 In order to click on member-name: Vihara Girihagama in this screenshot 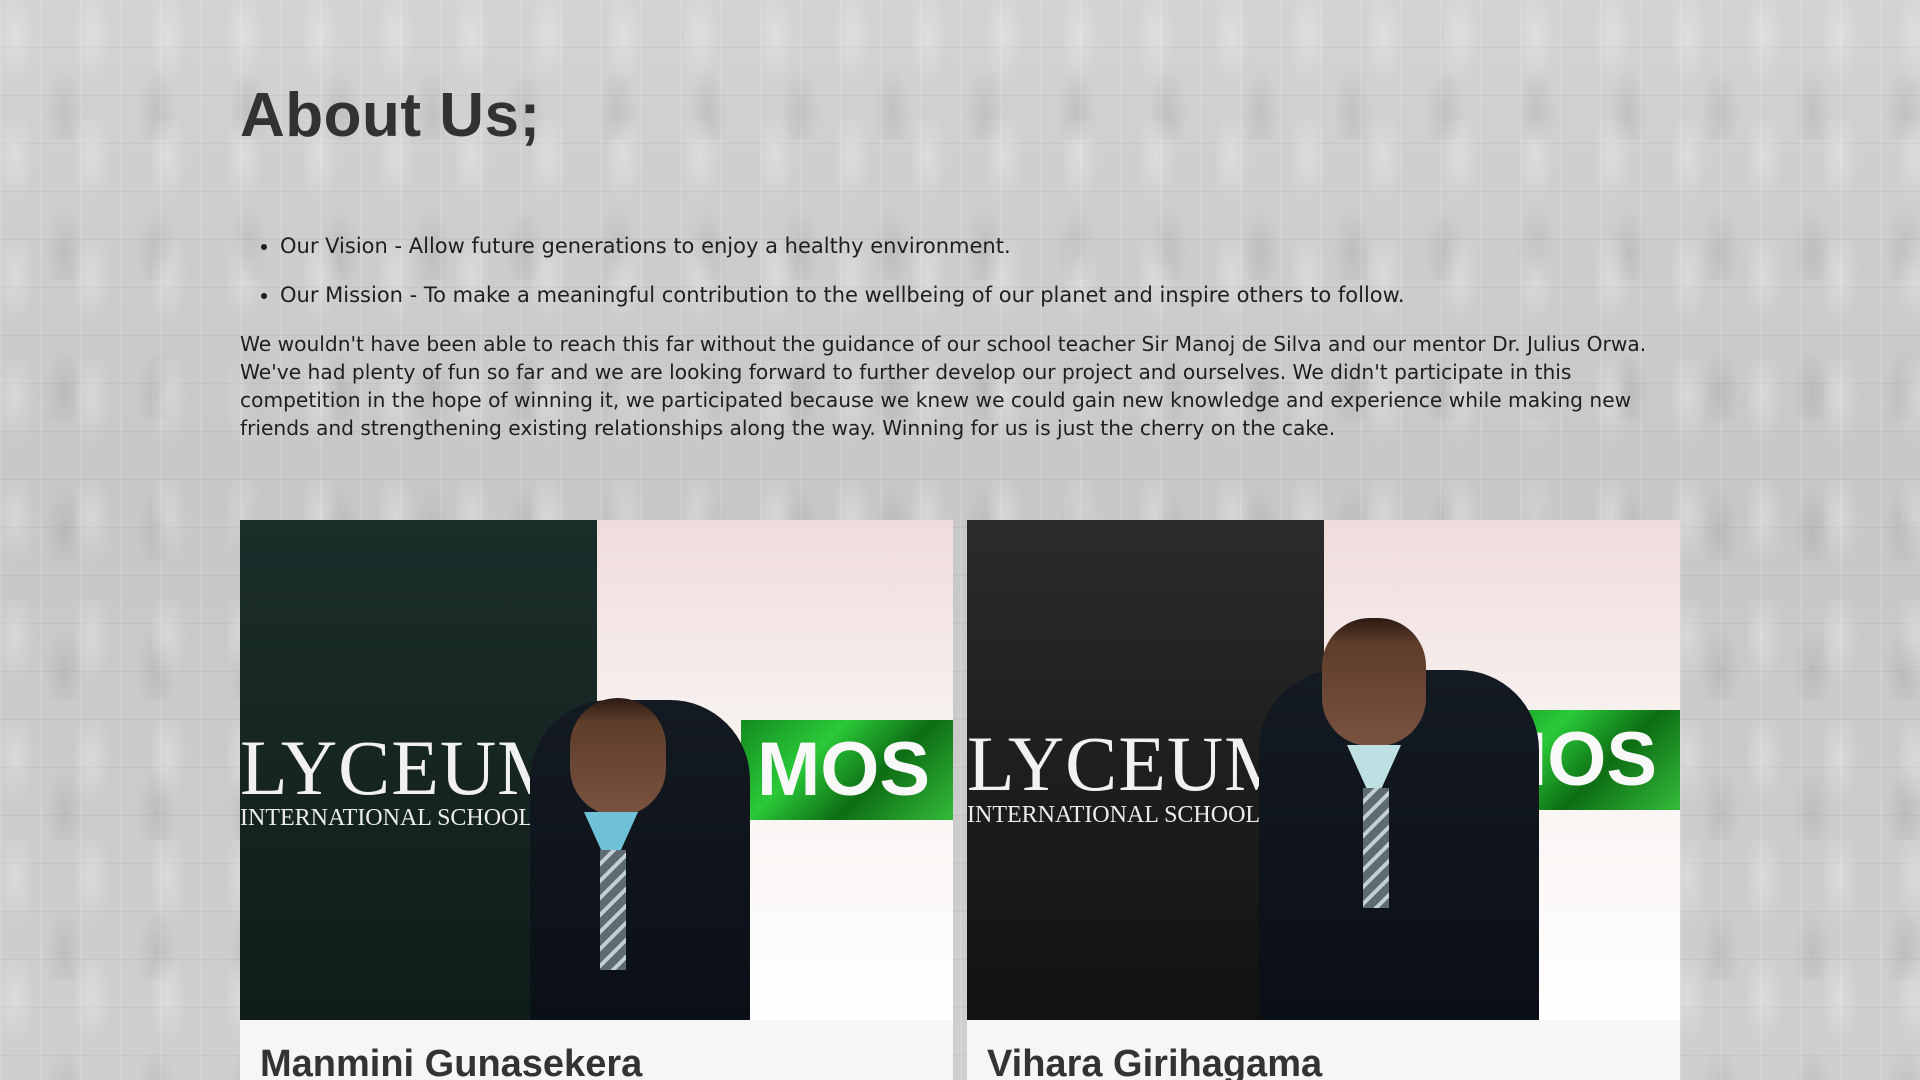, I will do `click(1155, 1061)`.